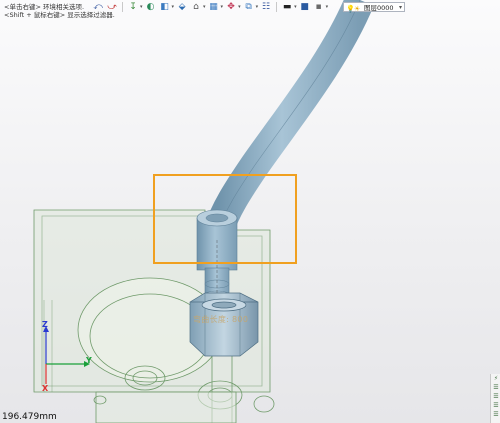 Image resolution: width=500 pixels, height=423 pixels. Describe the element at coordinates (133, 7) in the screenshot. I see `dimension-icon: ↧` at that location.